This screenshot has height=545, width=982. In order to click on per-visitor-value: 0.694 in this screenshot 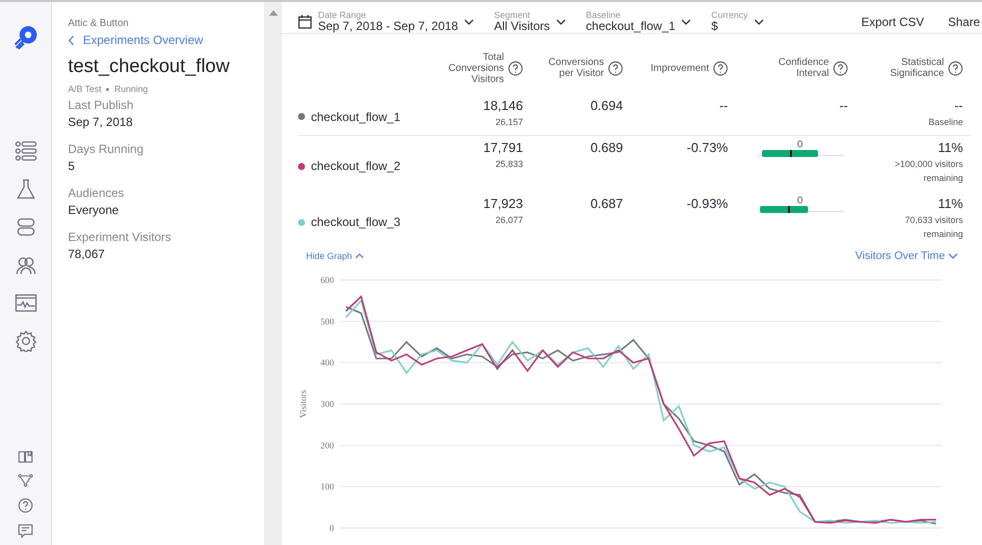, I will do `click(606, 106)`.